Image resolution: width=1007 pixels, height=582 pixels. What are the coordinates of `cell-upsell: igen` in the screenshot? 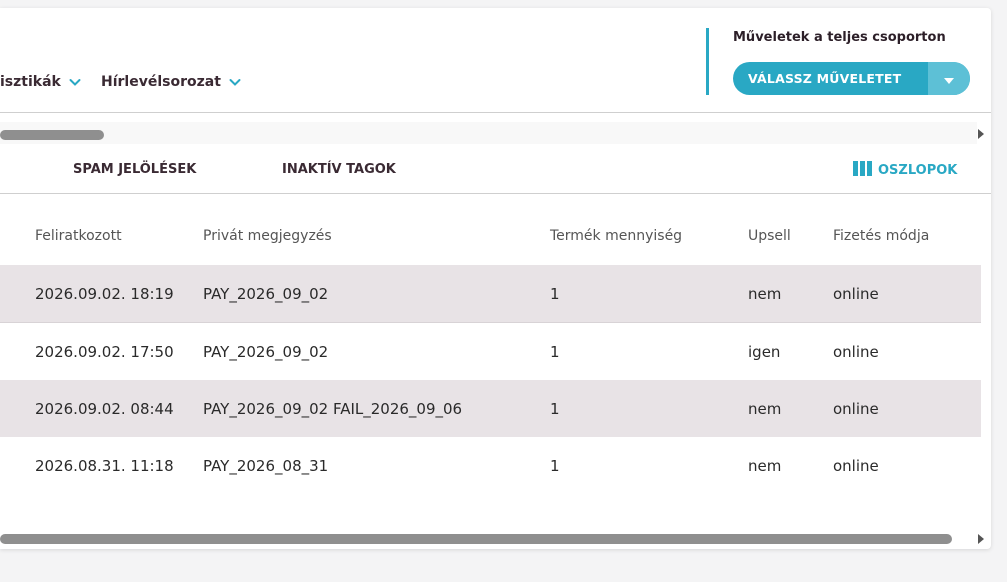 It's located at (764, 352).